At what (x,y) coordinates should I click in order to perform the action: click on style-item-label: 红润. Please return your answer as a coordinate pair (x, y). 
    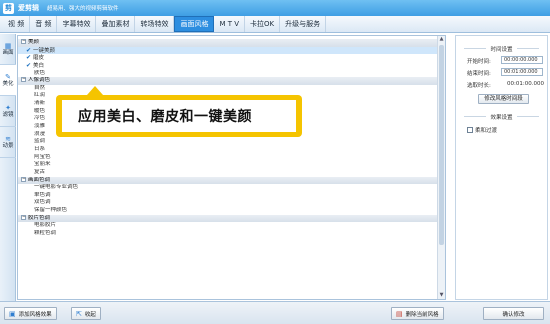
    Looking at the image, I should click on (40, 95).